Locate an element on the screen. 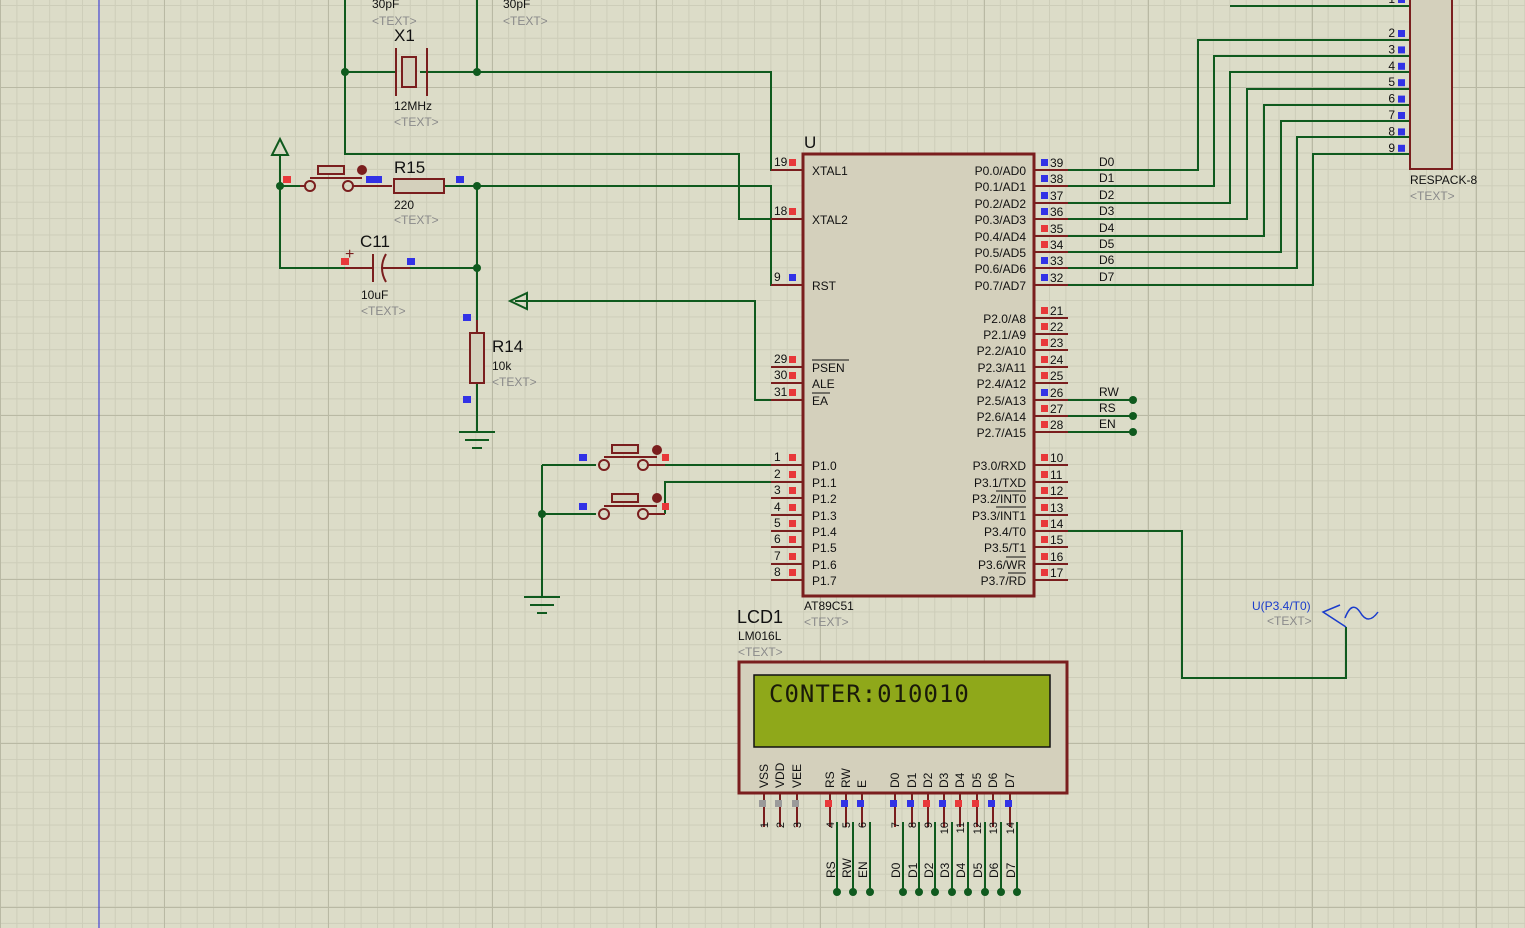 Image resolution: width=1525 pixels, height=928 pixels. lcd-pin-14: D7 14 D7 is located at coordinates (1010, 825).